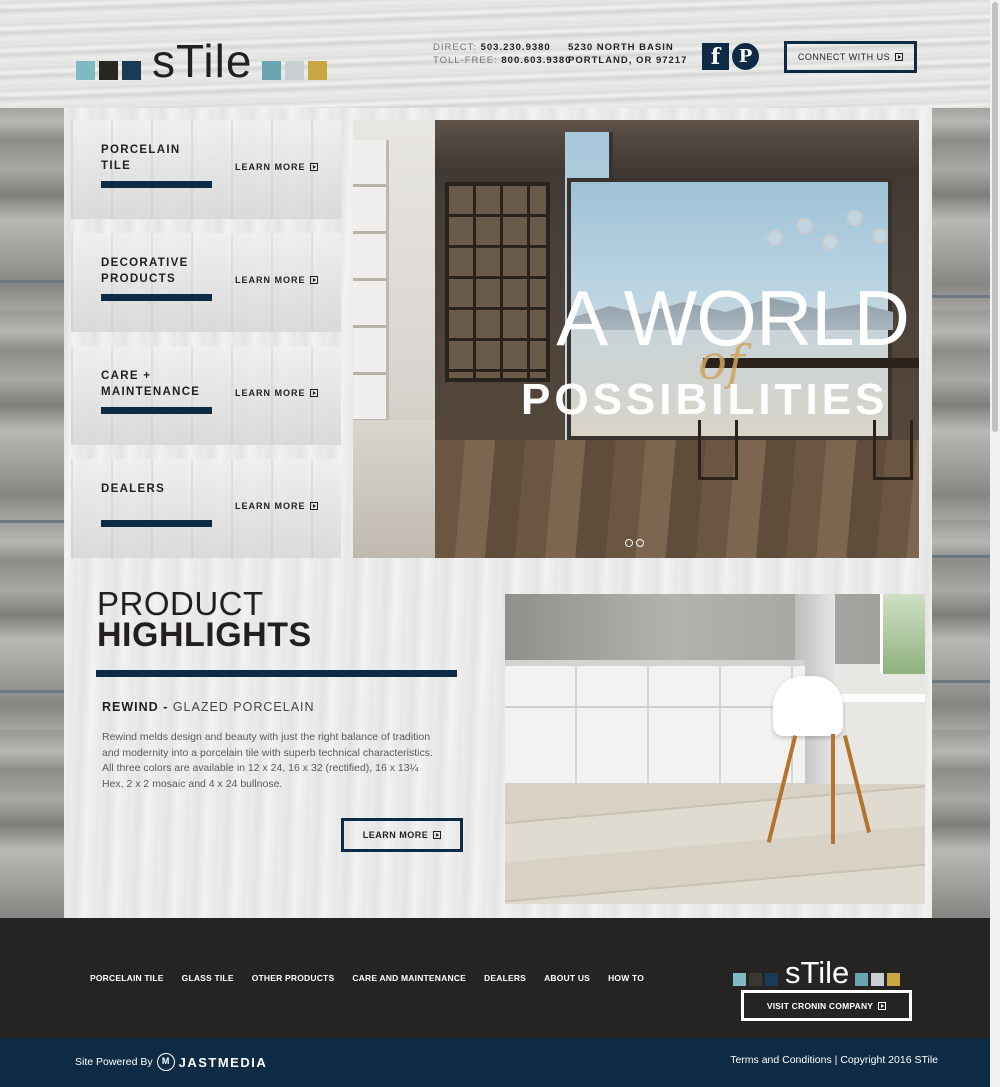 This screenshot has height=1087, width=1000. I want to click on footer-link-porcelain-tile: PORCELAIN TILE, so click(127, 978).